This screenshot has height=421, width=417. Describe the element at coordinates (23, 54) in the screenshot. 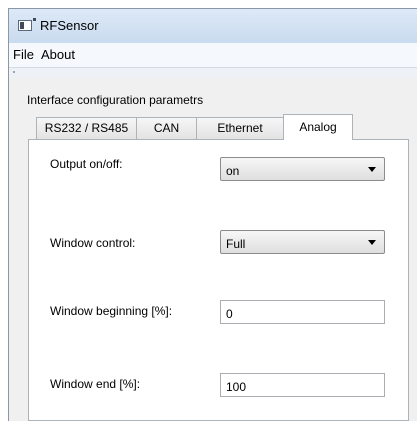

I see `menu-file: File` at that location.